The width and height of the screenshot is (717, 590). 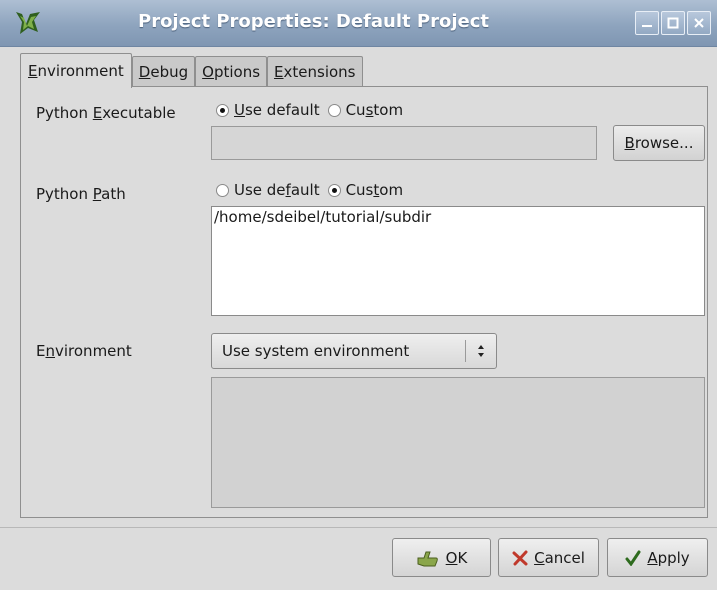 What do you see at coordinates (231, 71) in the screenshot?
I see `tab-options: Options` at bounding box center [231, 71].